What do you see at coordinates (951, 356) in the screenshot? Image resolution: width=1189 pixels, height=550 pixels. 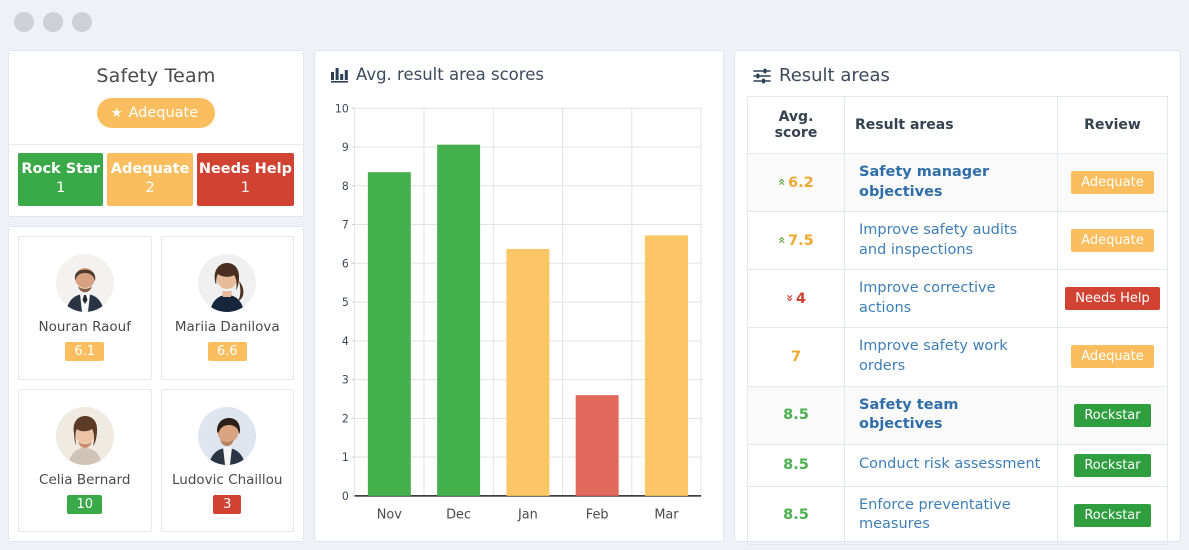 I see `result-area-link: Improve safety work orders` at bounding box center [951, 356].